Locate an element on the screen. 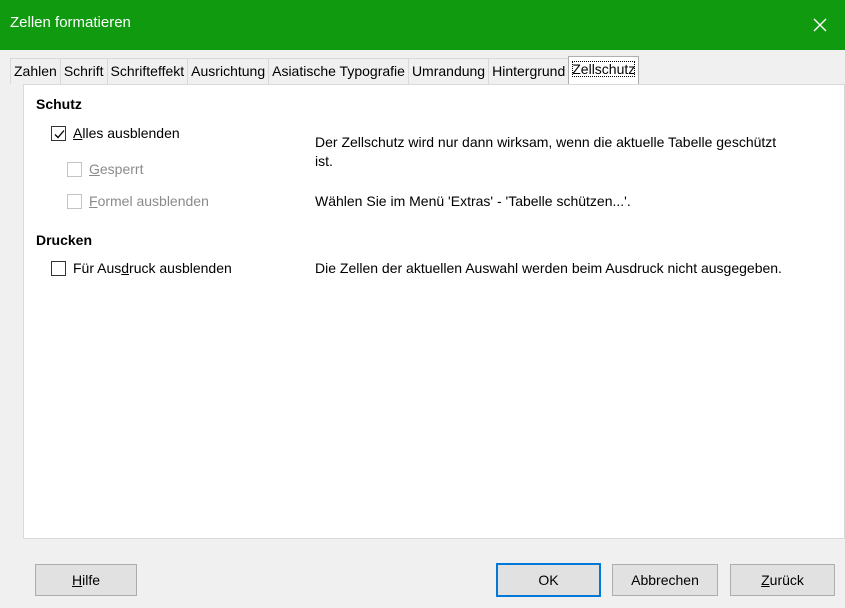  locked-label: Gesperrt is located at coordinates (116, 169).